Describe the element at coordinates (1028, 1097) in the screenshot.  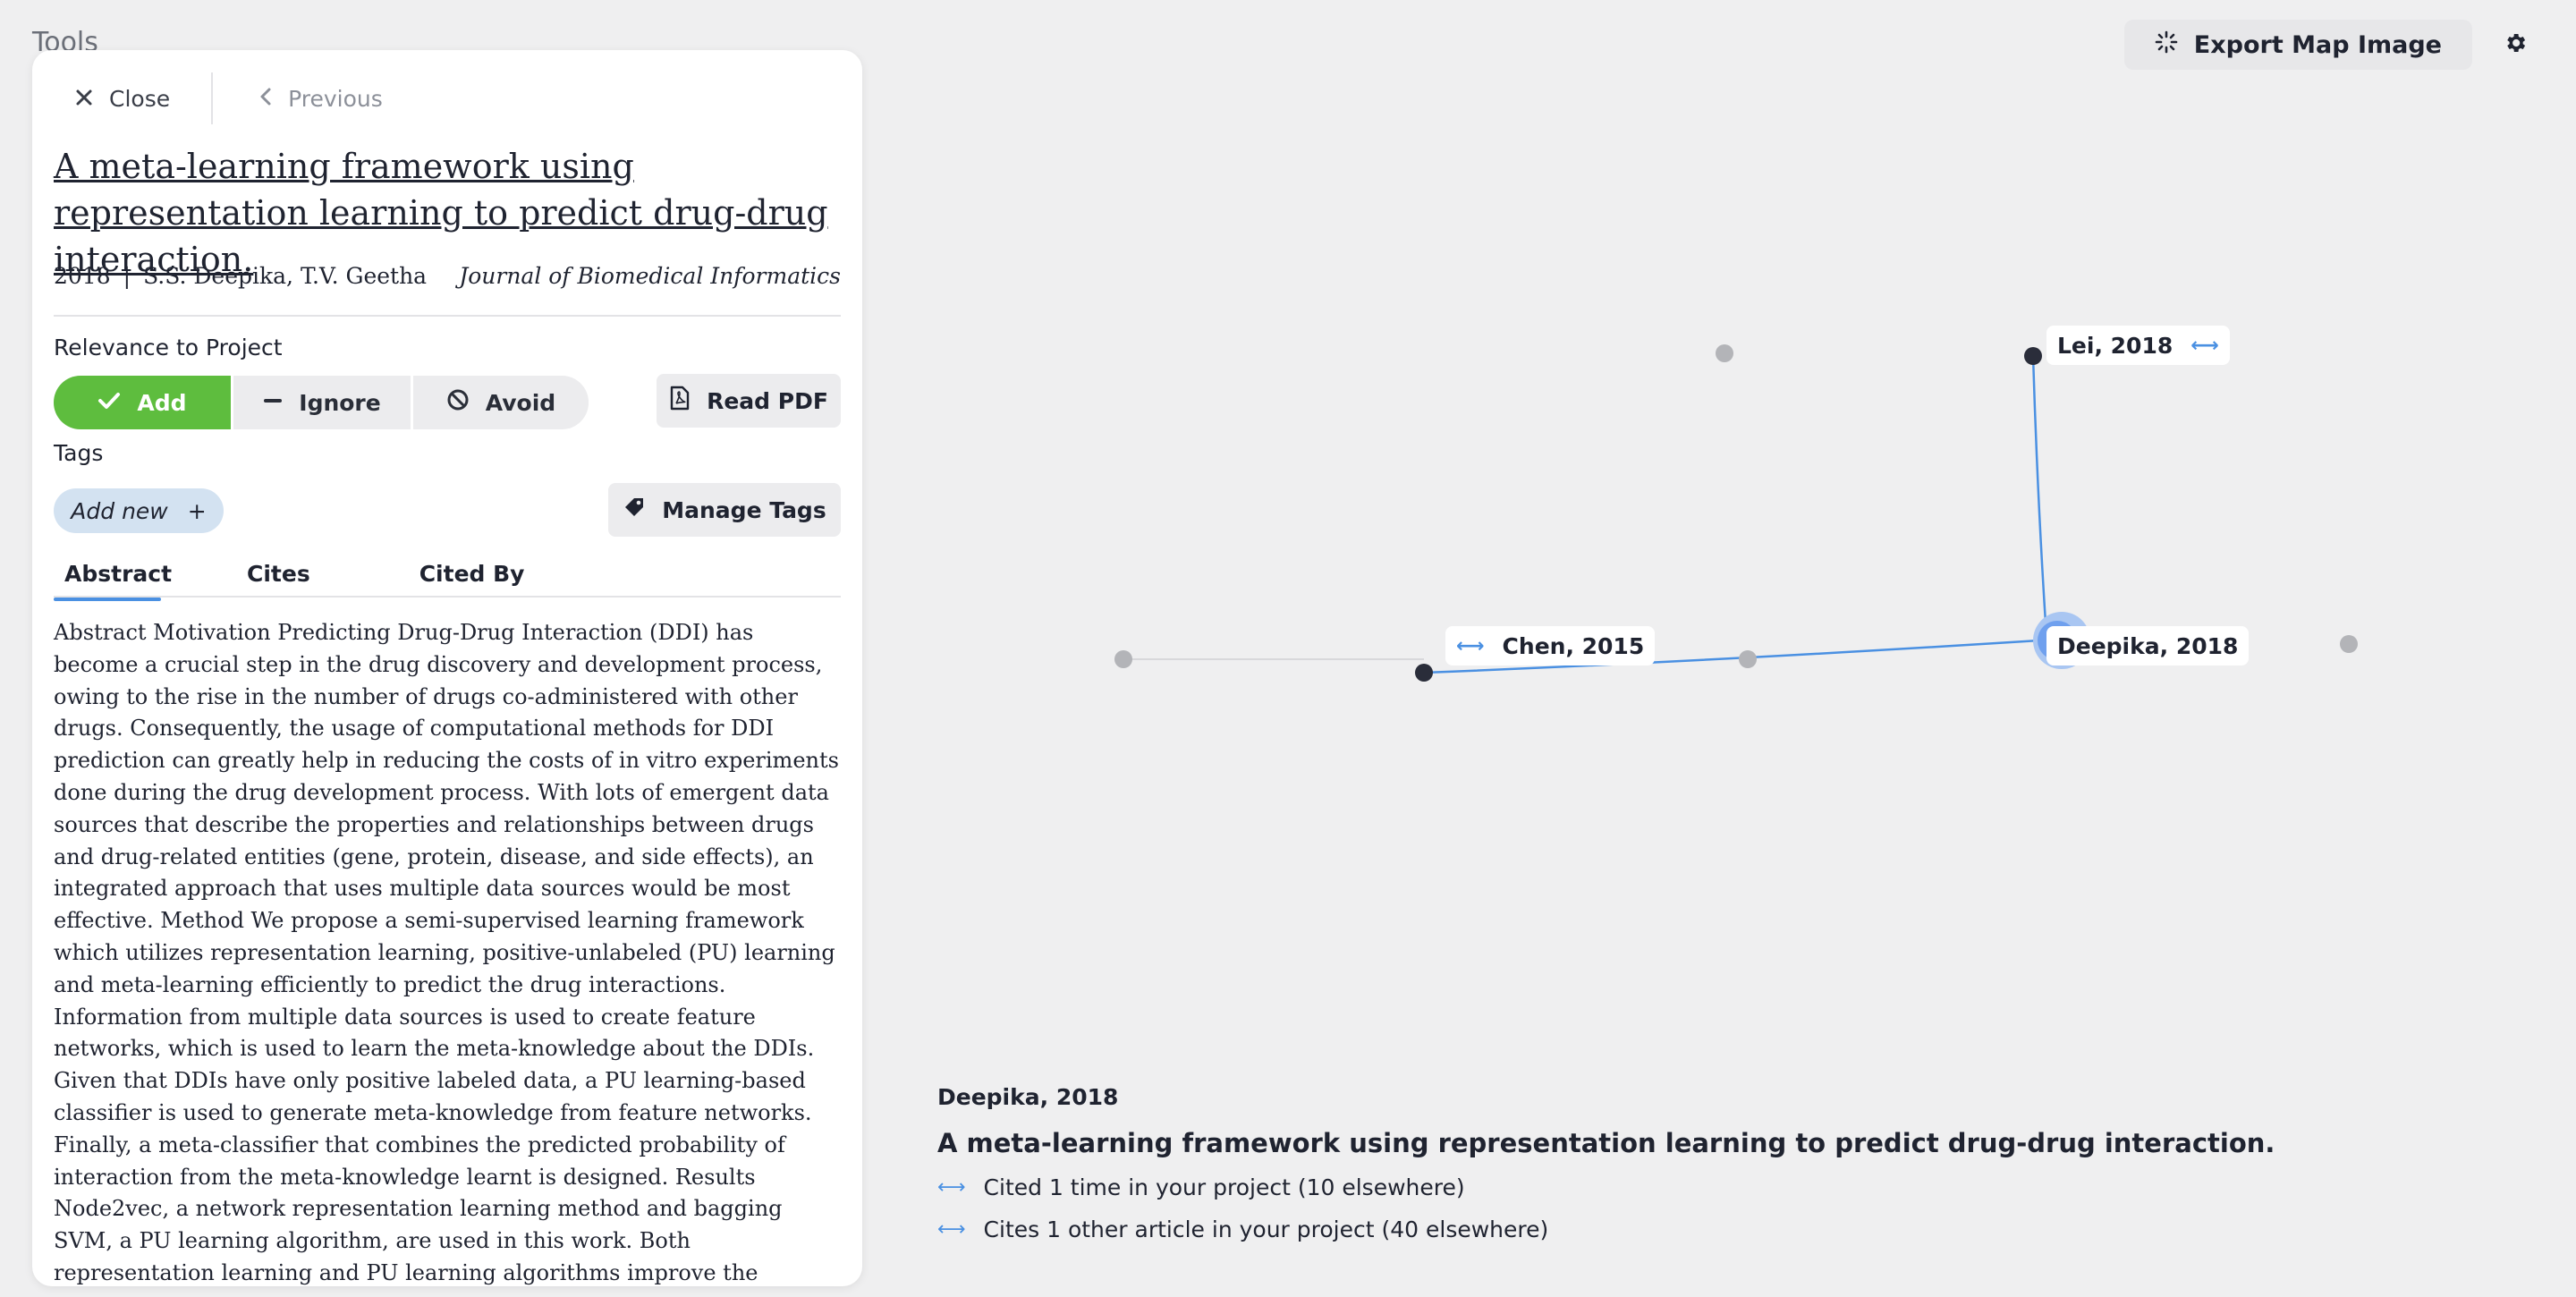
I see `info-subtitle: Deepika, 2018` at that location.